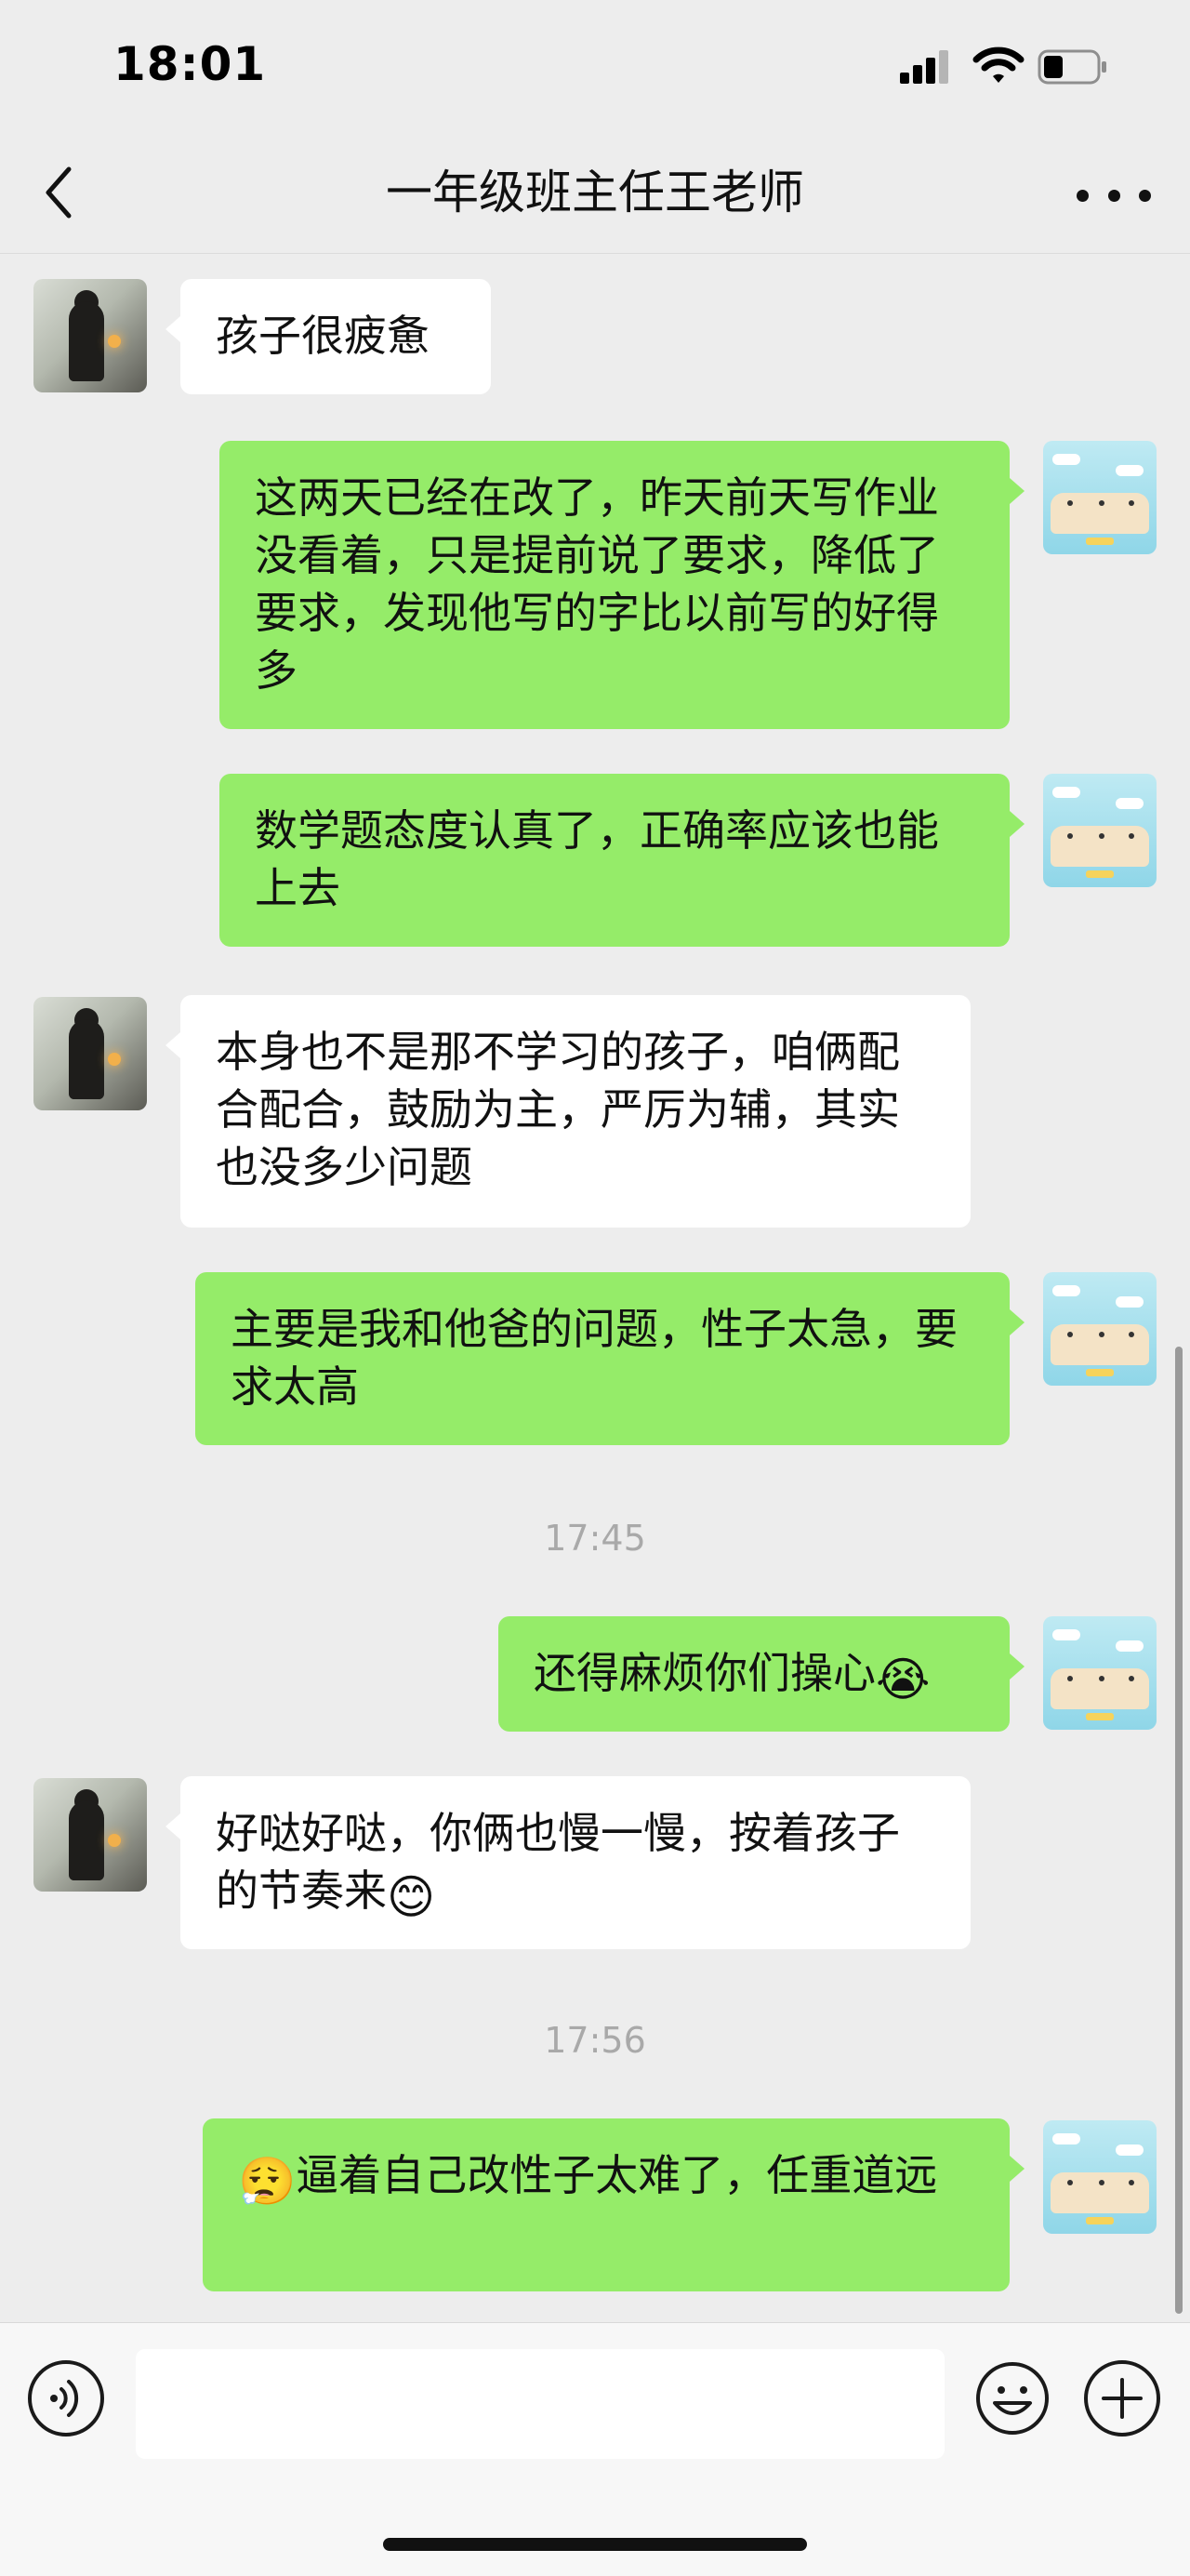  I want to click on message-bubble-incoming: 孩子很疲惫, so click(328, 336).